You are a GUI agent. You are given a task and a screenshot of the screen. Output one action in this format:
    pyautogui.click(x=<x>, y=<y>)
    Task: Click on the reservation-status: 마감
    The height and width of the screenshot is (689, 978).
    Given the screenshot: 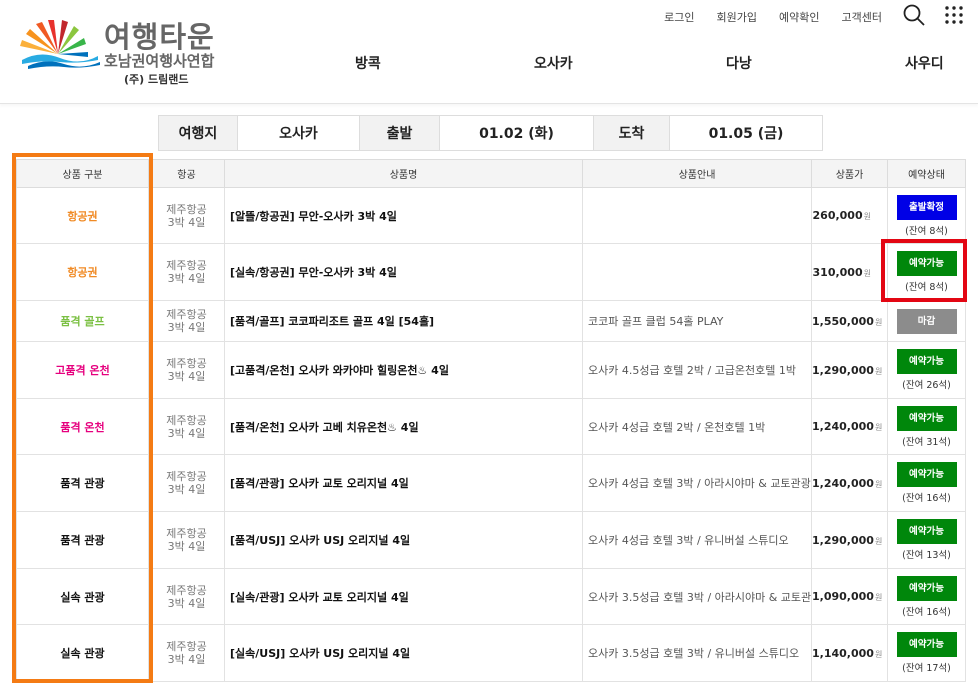 What is the action you would take?
    pyautogui.click(x=926, y=321)
    